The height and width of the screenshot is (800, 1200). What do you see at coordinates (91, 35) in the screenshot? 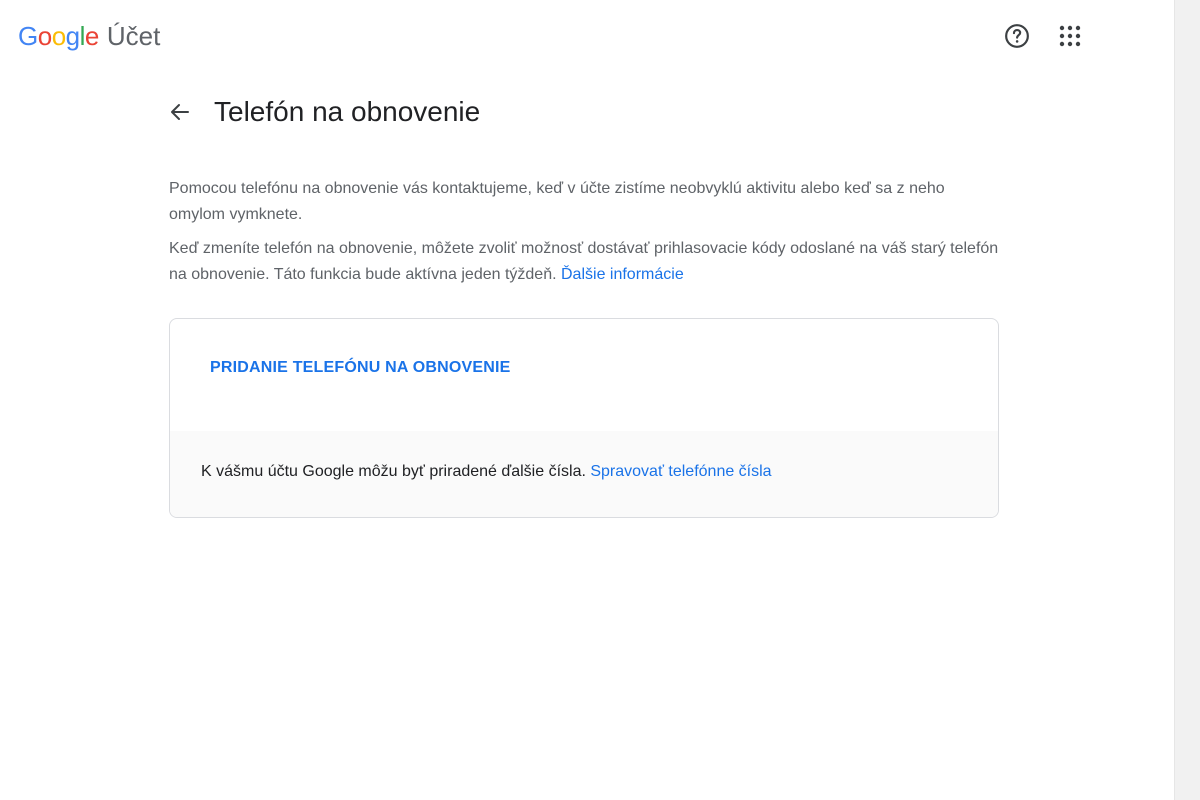
I see `logo-letter: e` at bounding box center [91, 35].